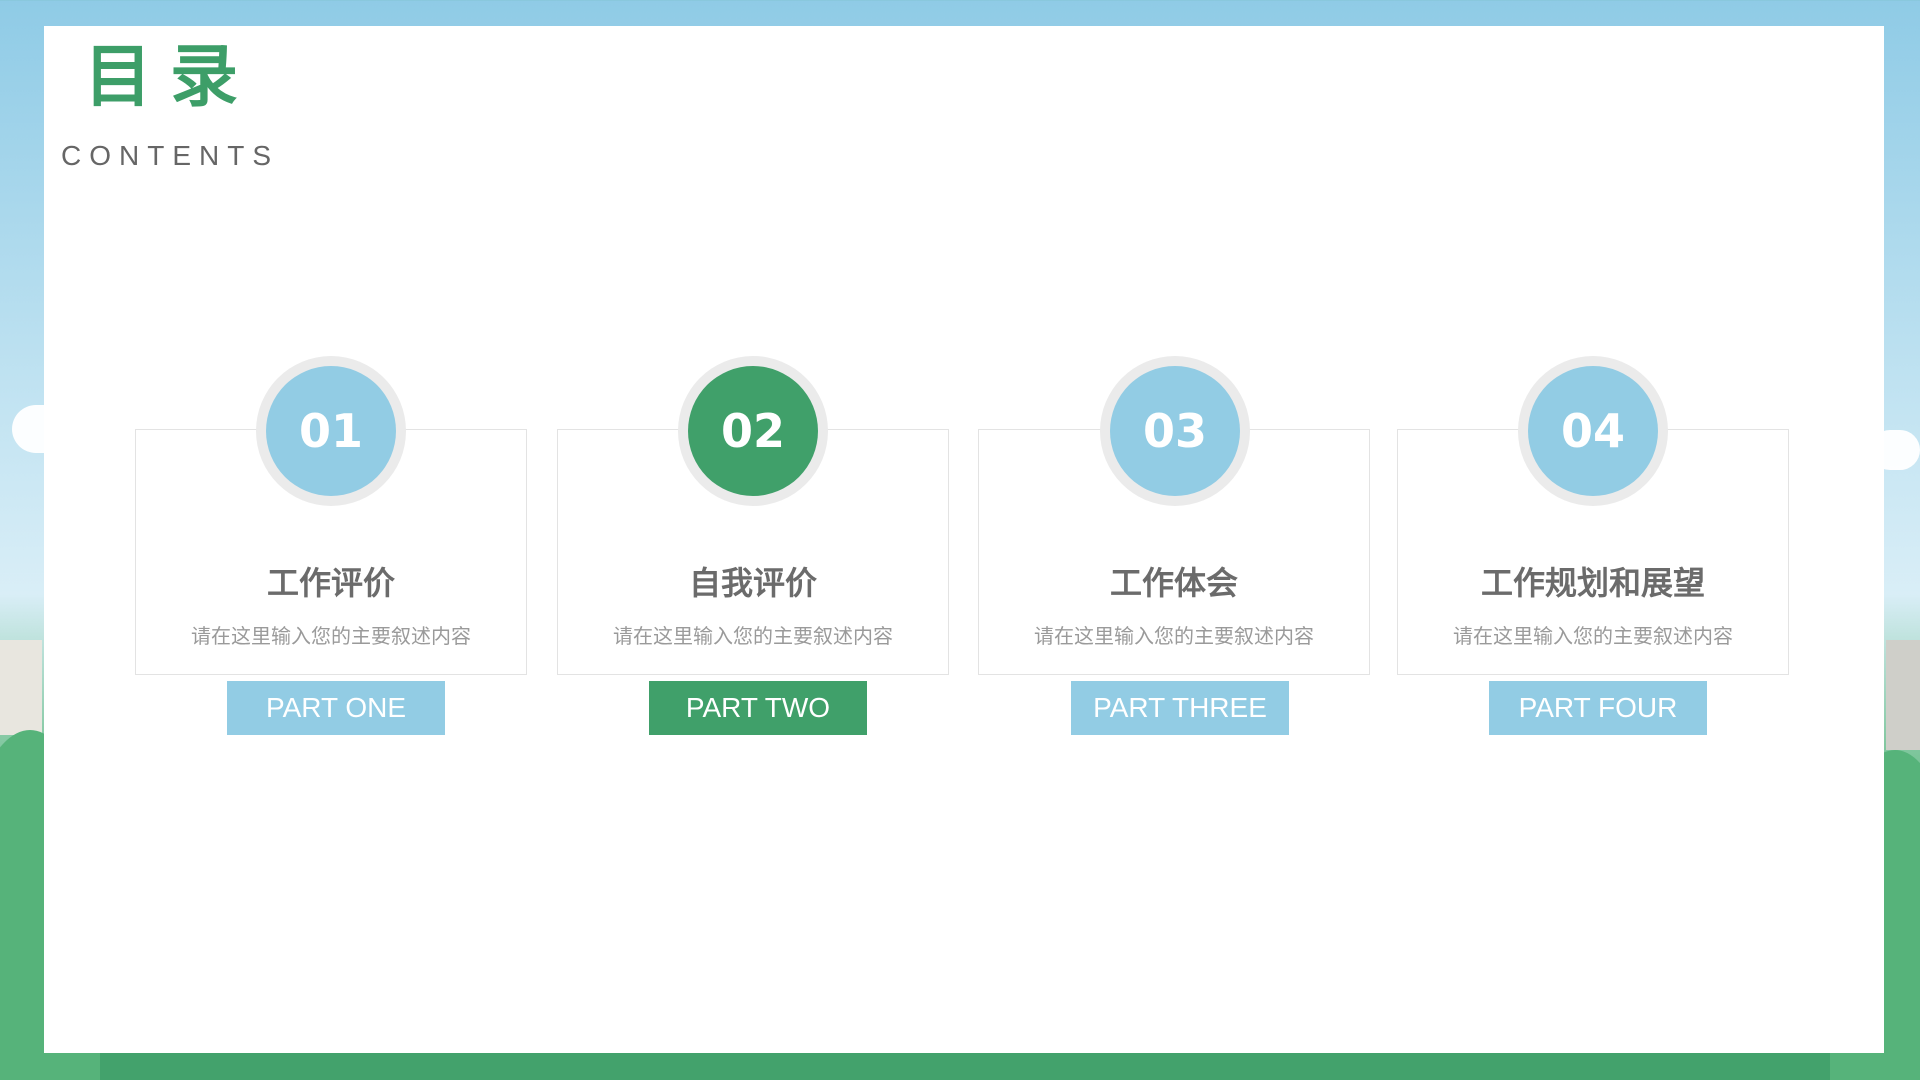  I want to click on number-badge: 03, so click(1175, 431).